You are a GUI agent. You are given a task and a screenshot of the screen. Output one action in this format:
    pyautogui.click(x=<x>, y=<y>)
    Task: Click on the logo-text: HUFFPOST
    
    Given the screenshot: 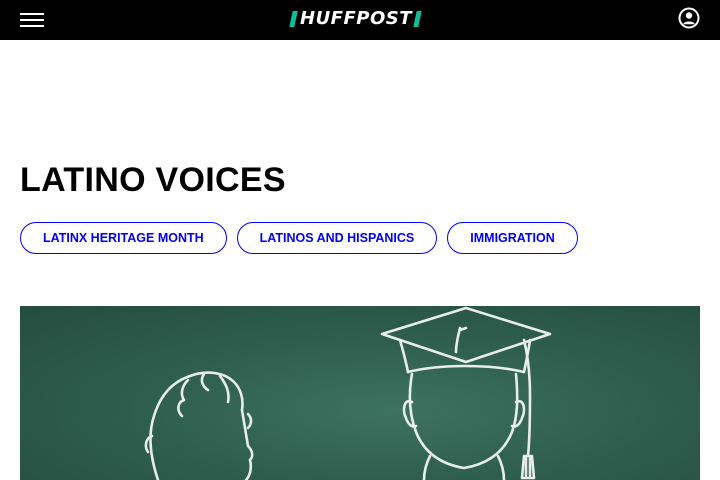 What is the action you would take?
    pyautogui.click(x=356, y=18)
    